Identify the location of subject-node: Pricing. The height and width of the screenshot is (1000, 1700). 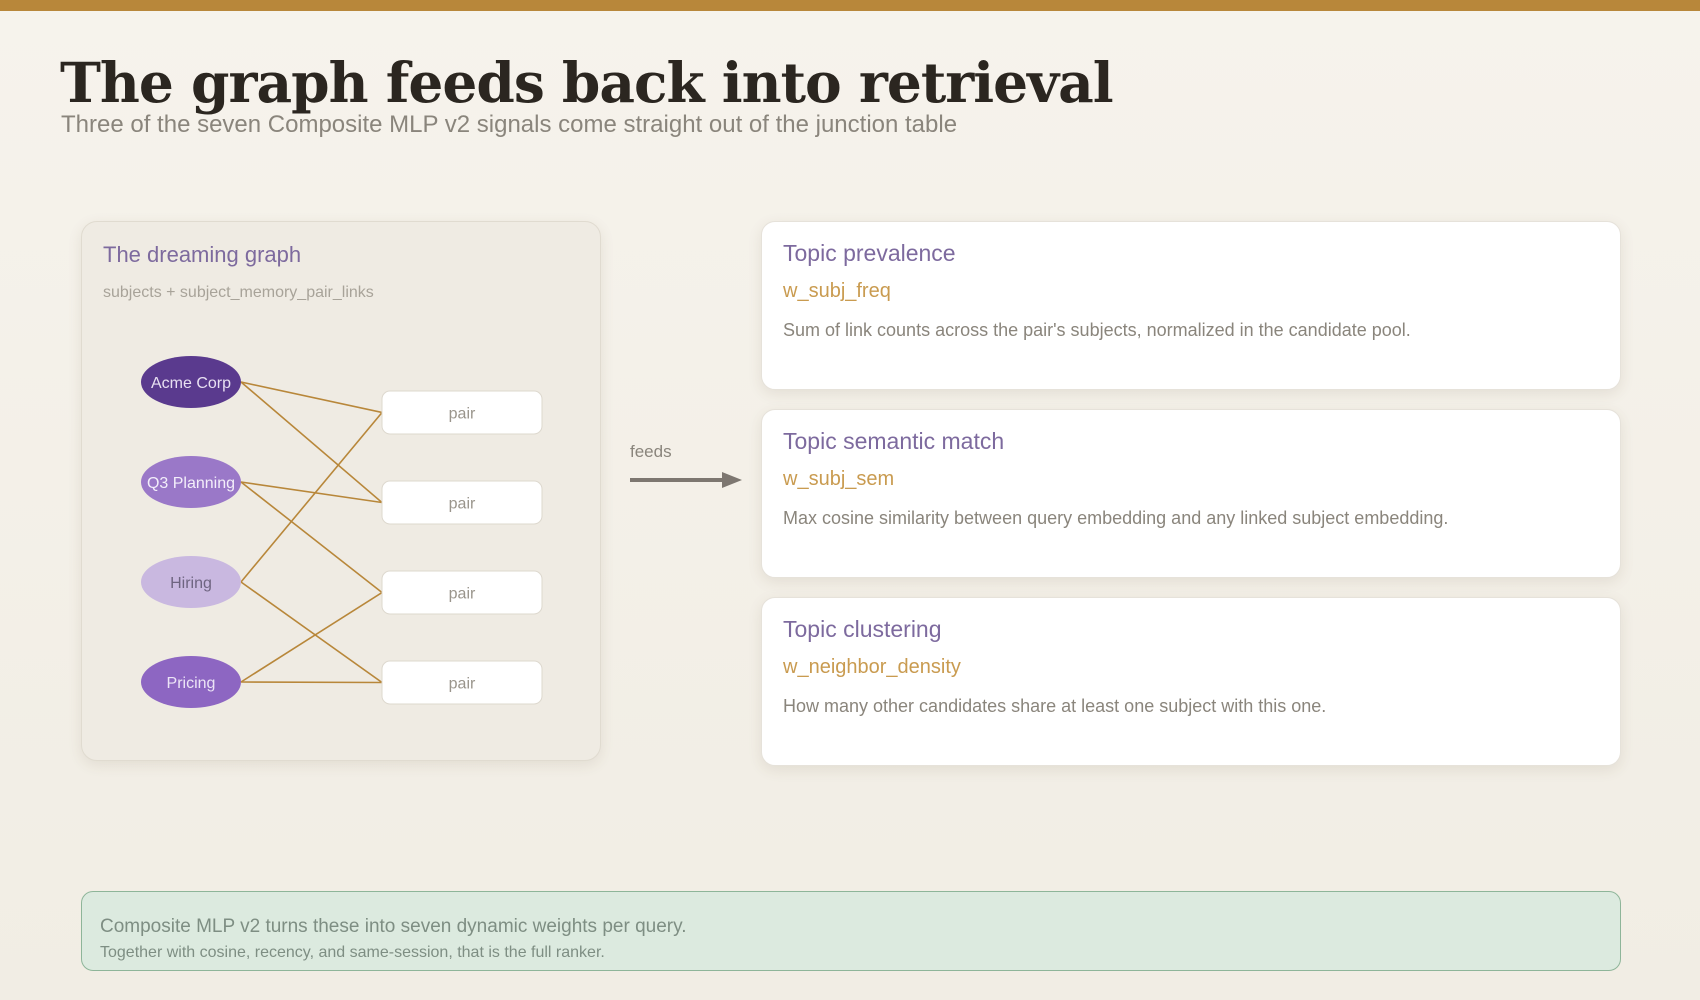
(191, 682).